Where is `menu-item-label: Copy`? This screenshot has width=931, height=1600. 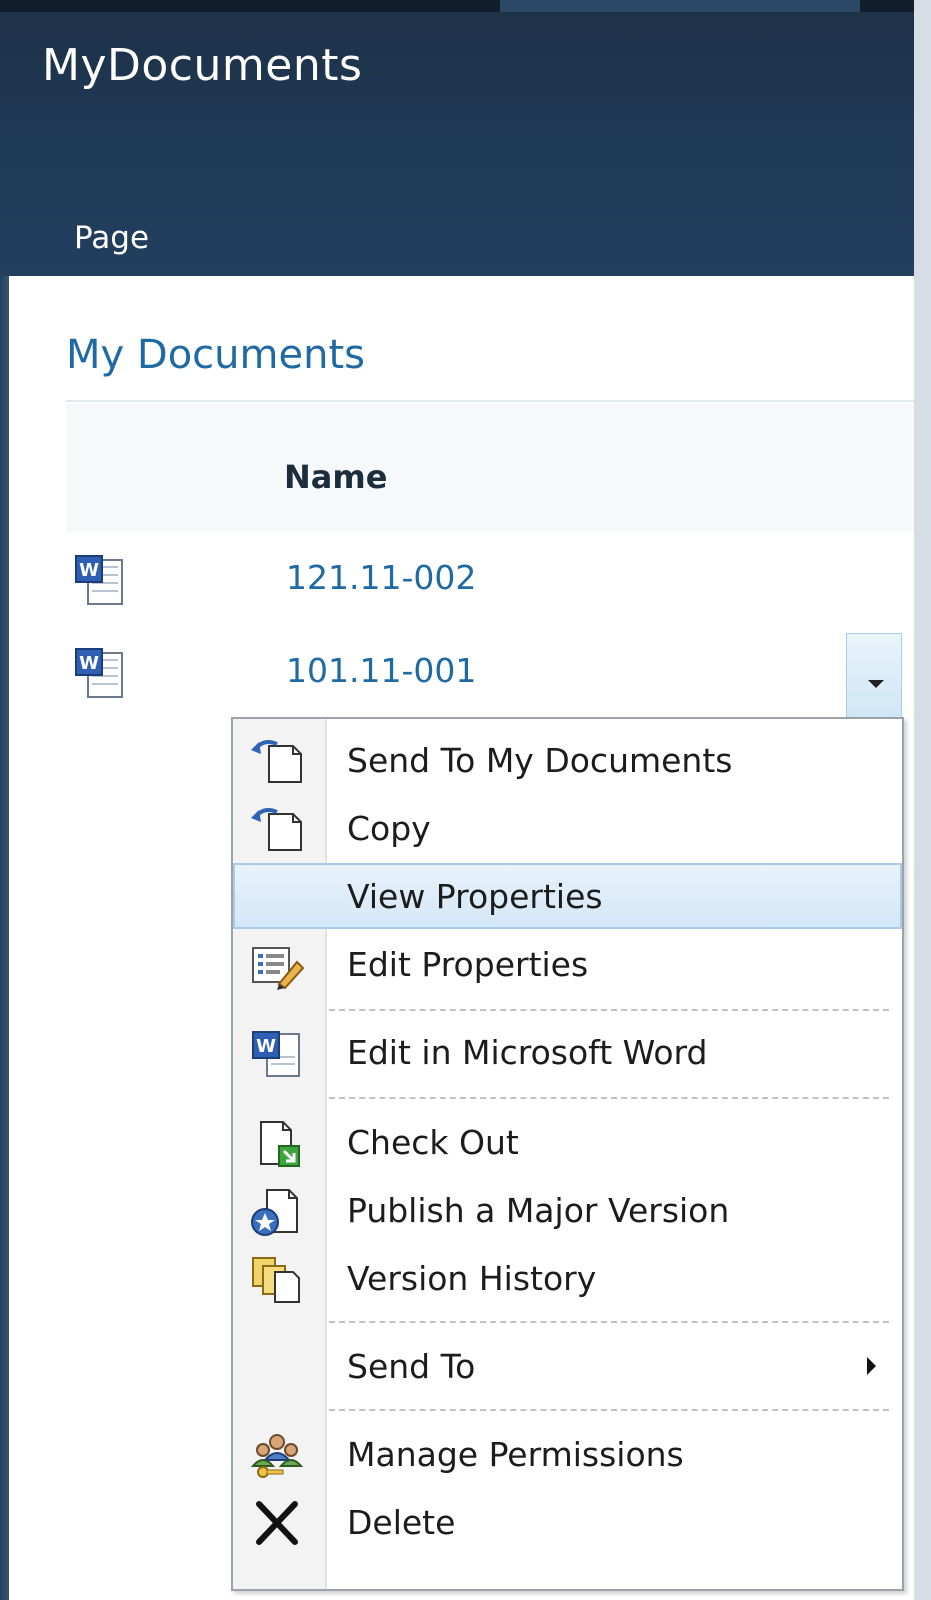 menu-item-label: Copy is located at coordinates (389, 828).